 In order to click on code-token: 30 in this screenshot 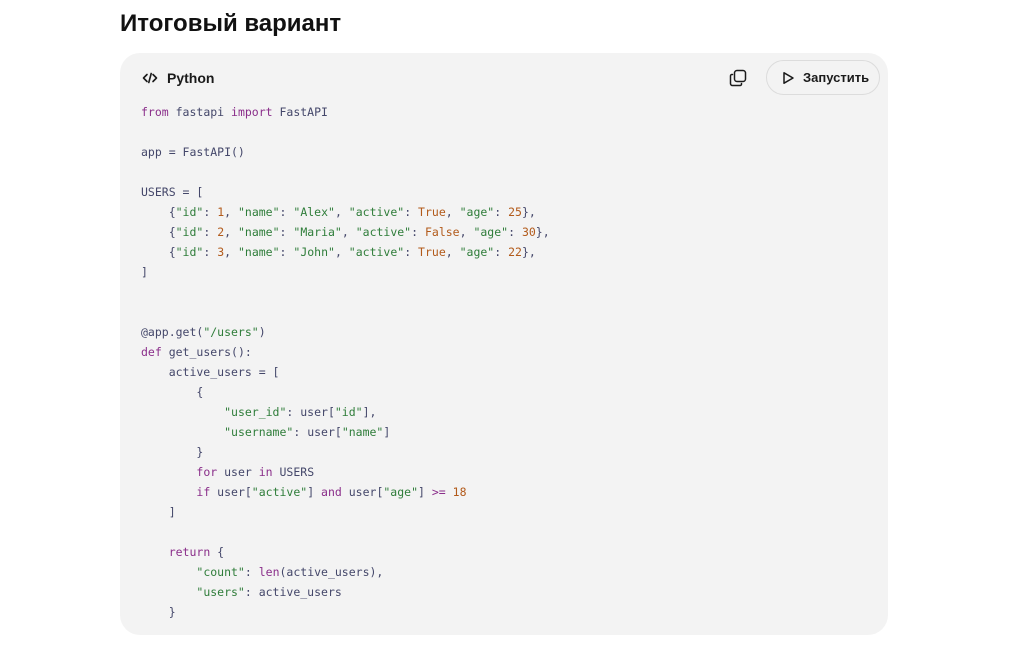, I will do `click(528, 232)`.